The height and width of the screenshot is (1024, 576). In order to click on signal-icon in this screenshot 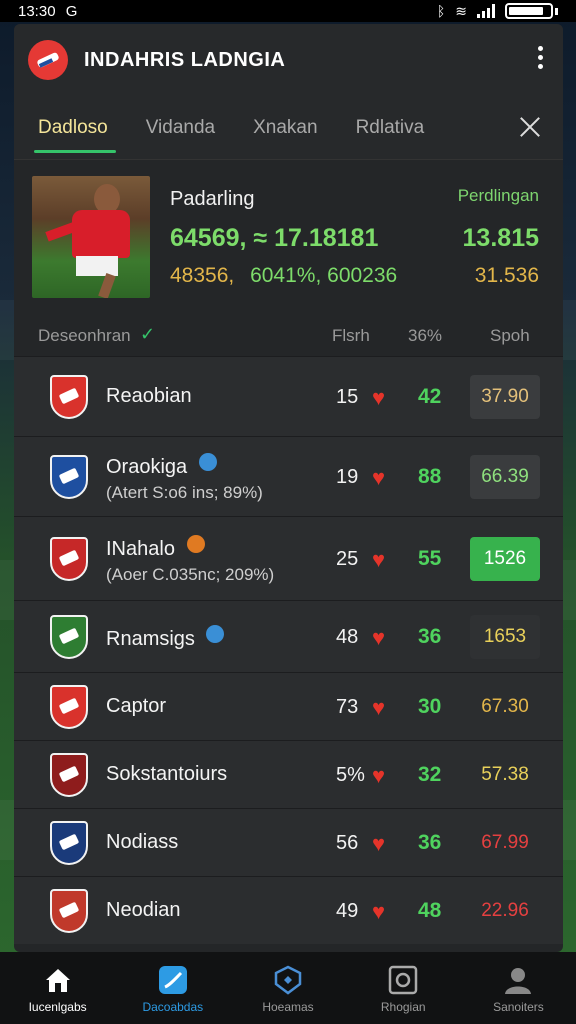, I will do `click(486, 11)`.